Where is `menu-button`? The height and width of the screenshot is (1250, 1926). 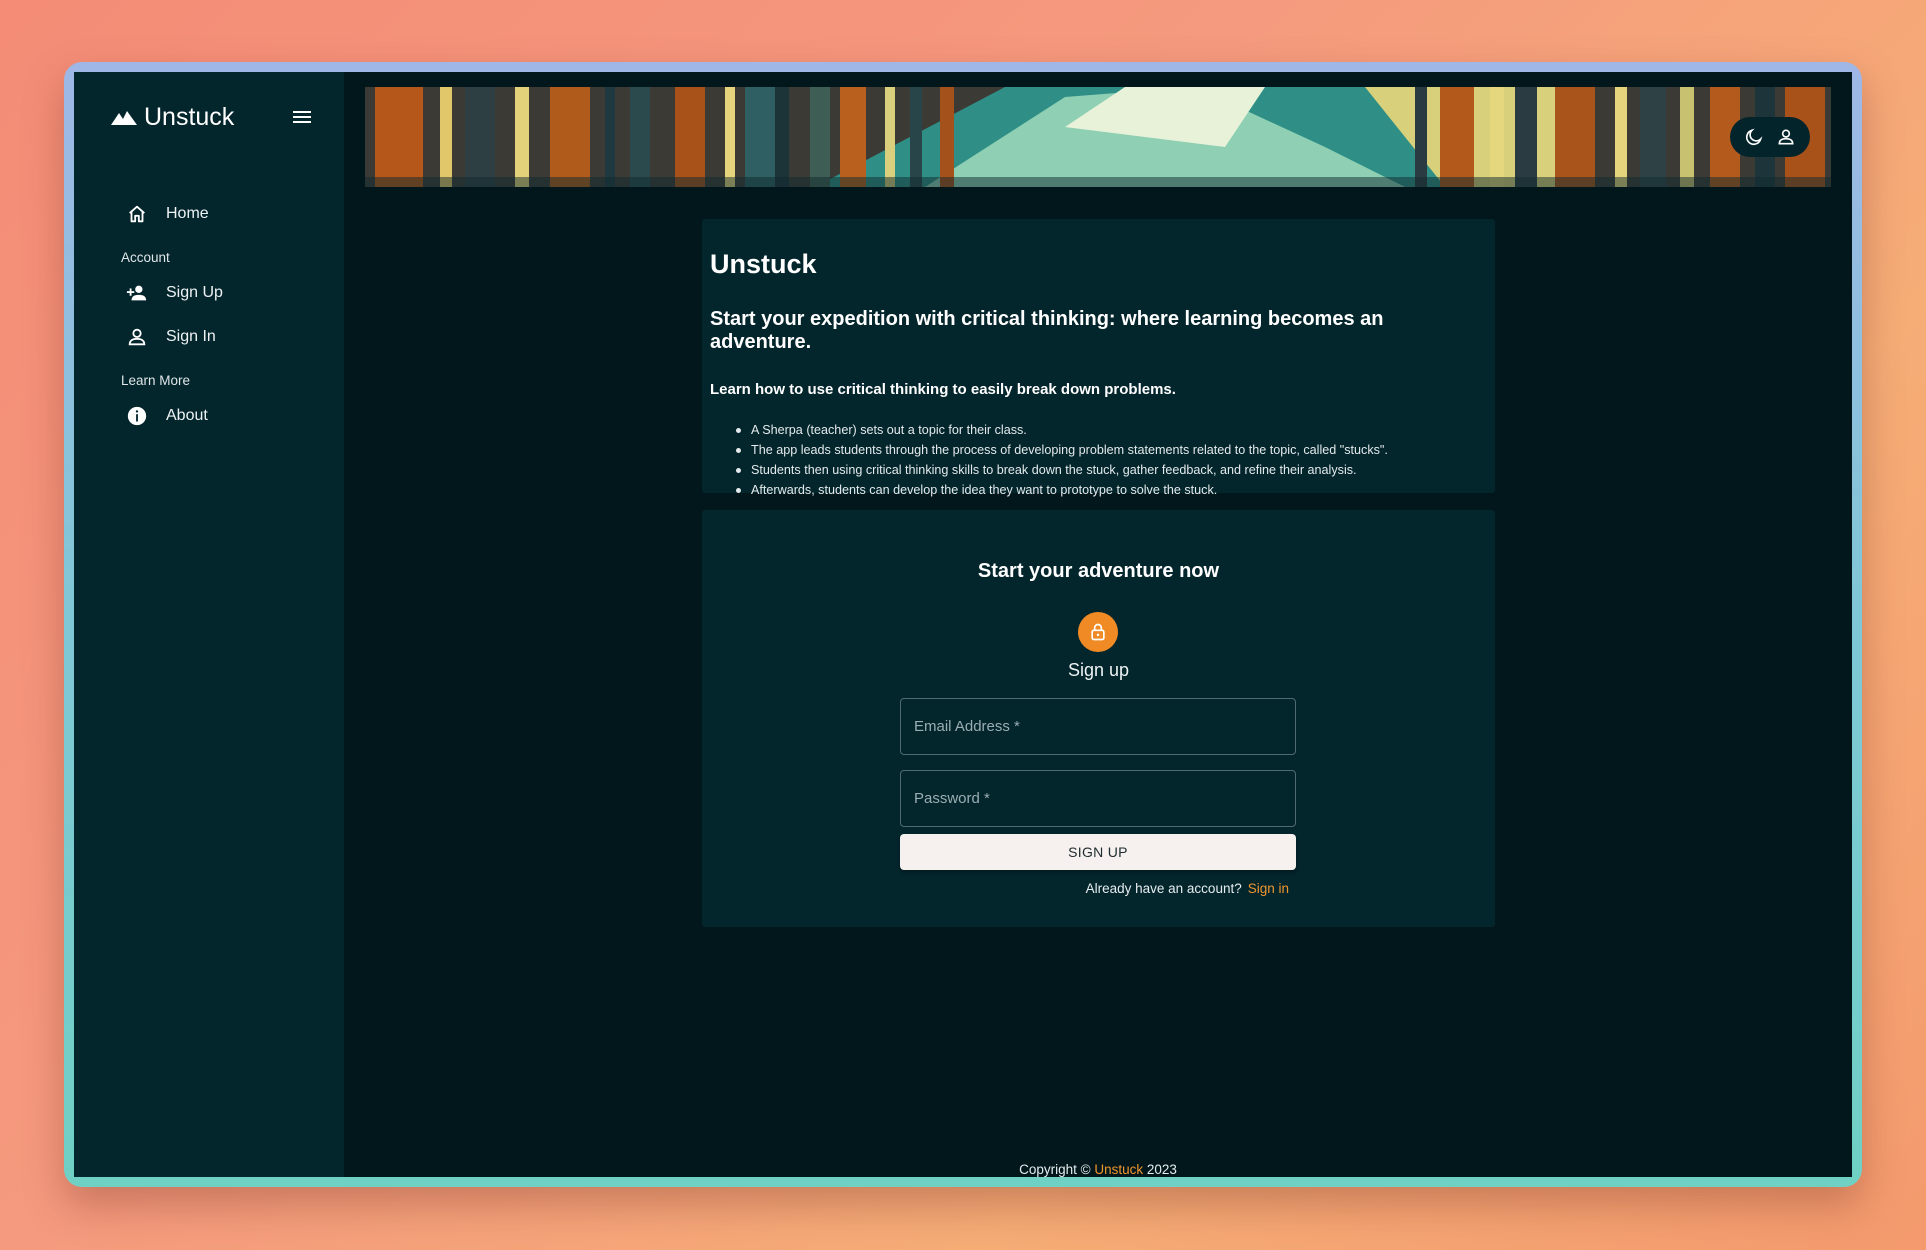
menu-button is located at coordinates (302, 117).